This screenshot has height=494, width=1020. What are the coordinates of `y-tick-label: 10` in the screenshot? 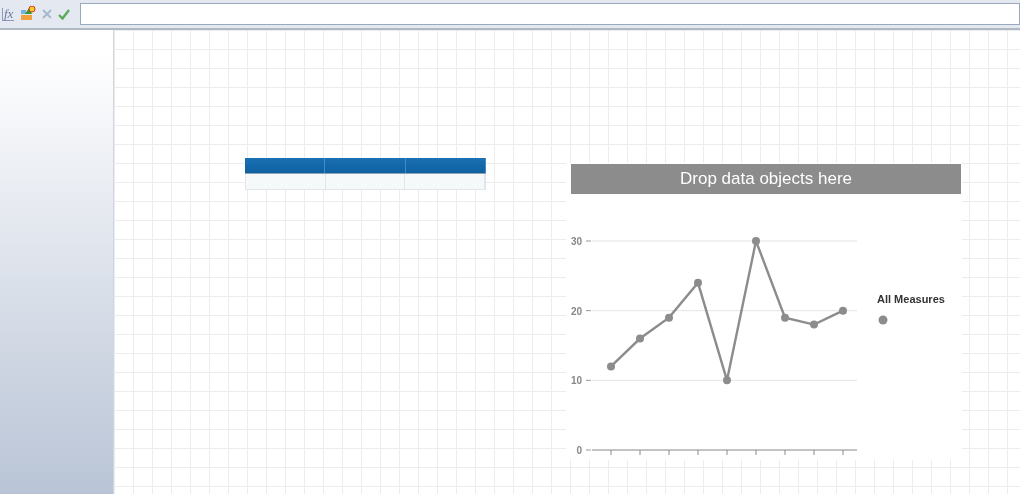 It's located at (576, 381).